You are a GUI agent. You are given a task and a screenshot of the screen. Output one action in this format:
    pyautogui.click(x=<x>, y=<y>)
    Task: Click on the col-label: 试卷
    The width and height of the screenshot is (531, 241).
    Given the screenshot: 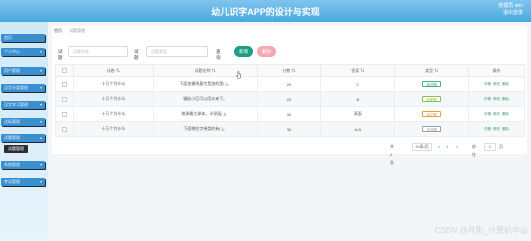 What is the action you would take?
    pyautogui.click(x=110, y=70)
    